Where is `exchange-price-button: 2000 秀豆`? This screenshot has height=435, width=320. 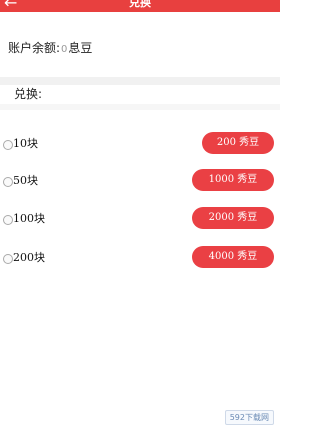 exchange-price-button: 2000 秀豆 is located at coordinates (233, 218).